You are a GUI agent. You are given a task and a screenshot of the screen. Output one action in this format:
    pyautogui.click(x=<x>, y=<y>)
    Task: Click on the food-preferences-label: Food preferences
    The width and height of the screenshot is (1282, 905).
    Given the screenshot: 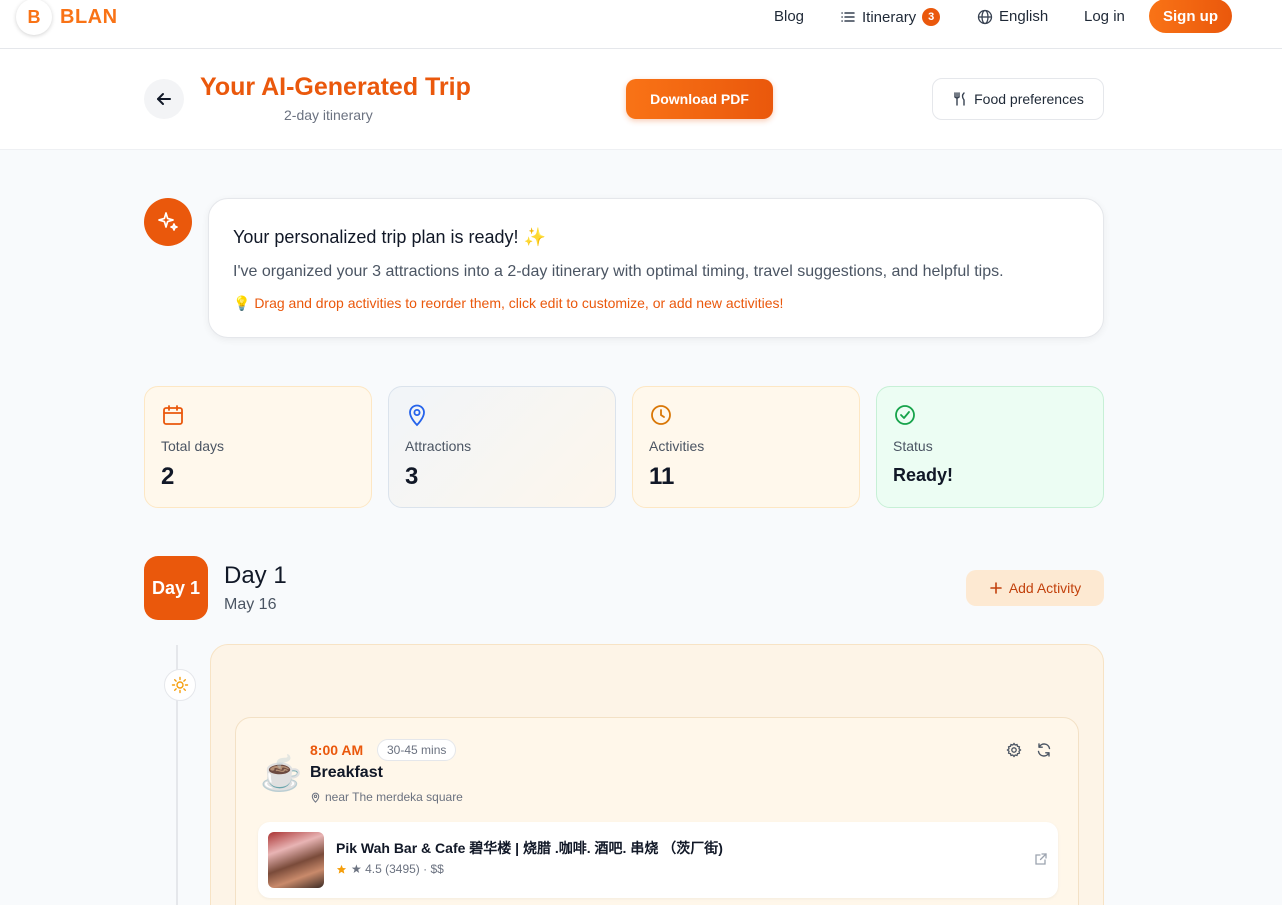 What is the action you would take?
    pyautogui.click(x=1029, y=99)
    